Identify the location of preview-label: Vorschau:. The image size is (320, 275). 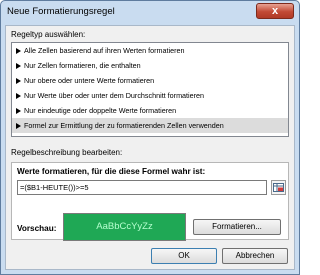
(37, 228).